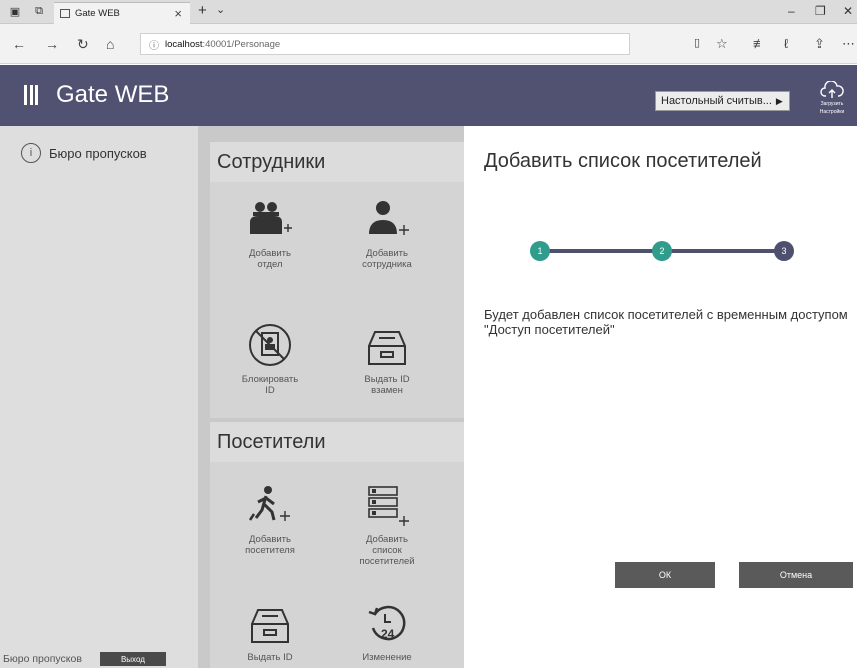 The image size is (857, 668). I want to click on add-employee-label-2: сотрудника, so click(387, 264).